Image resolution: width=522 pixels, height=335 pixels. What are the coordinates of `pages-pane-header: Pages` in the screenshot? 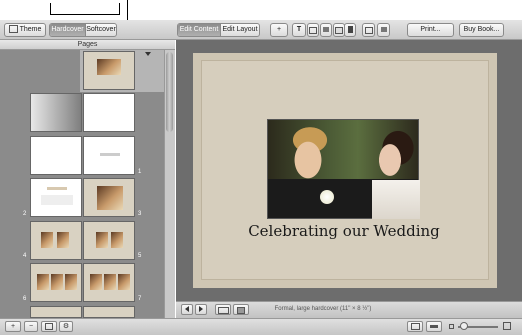 It's located at (87, 45).